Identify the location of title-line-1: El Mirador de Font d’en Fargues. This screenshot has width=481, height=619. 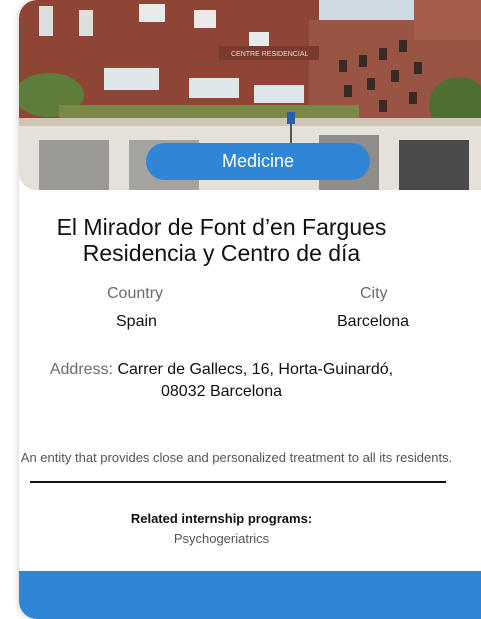
(221, 227).